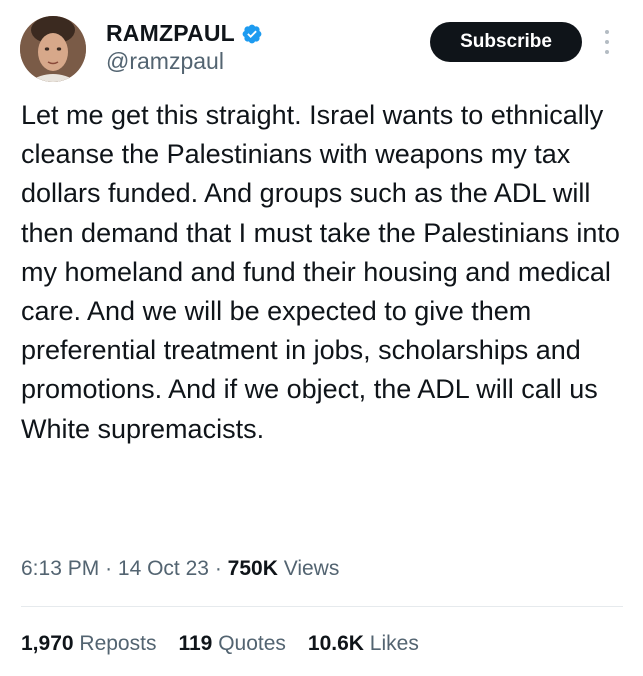 The width and height of the screenshot is (643, 676). I want to click on likes-label: Likes, so click(394, 643).